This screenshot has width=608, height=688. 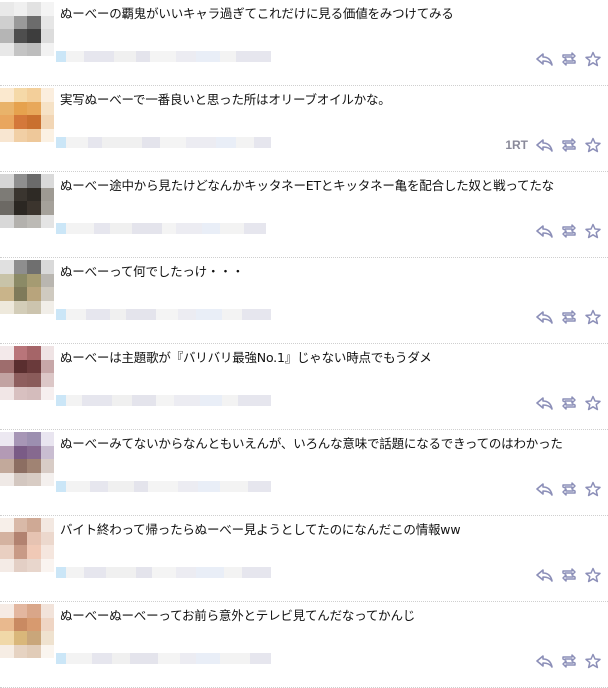 What do you see at coordinates (238, 615) in the screenshot?
I see `tweet-text: ぬーべーぬーべーってお前ら意外とテレビ見てんだなってかんじ` at bounding box center [238, 615].